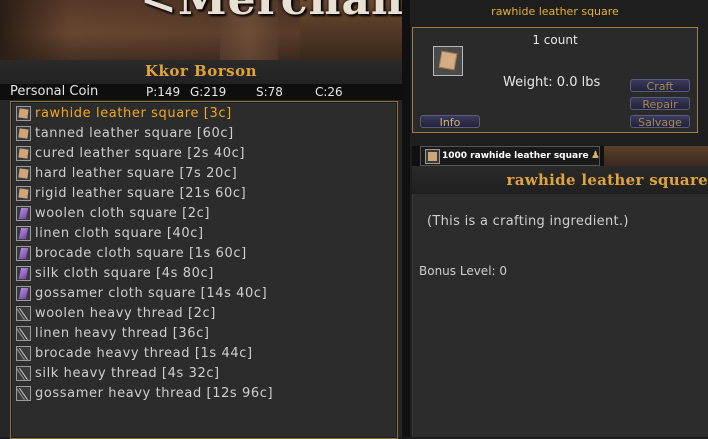 This screenshot has width=708, height=439. I want to click on list-item: gossamer cloth square [14s 40c], so click(201, 293).